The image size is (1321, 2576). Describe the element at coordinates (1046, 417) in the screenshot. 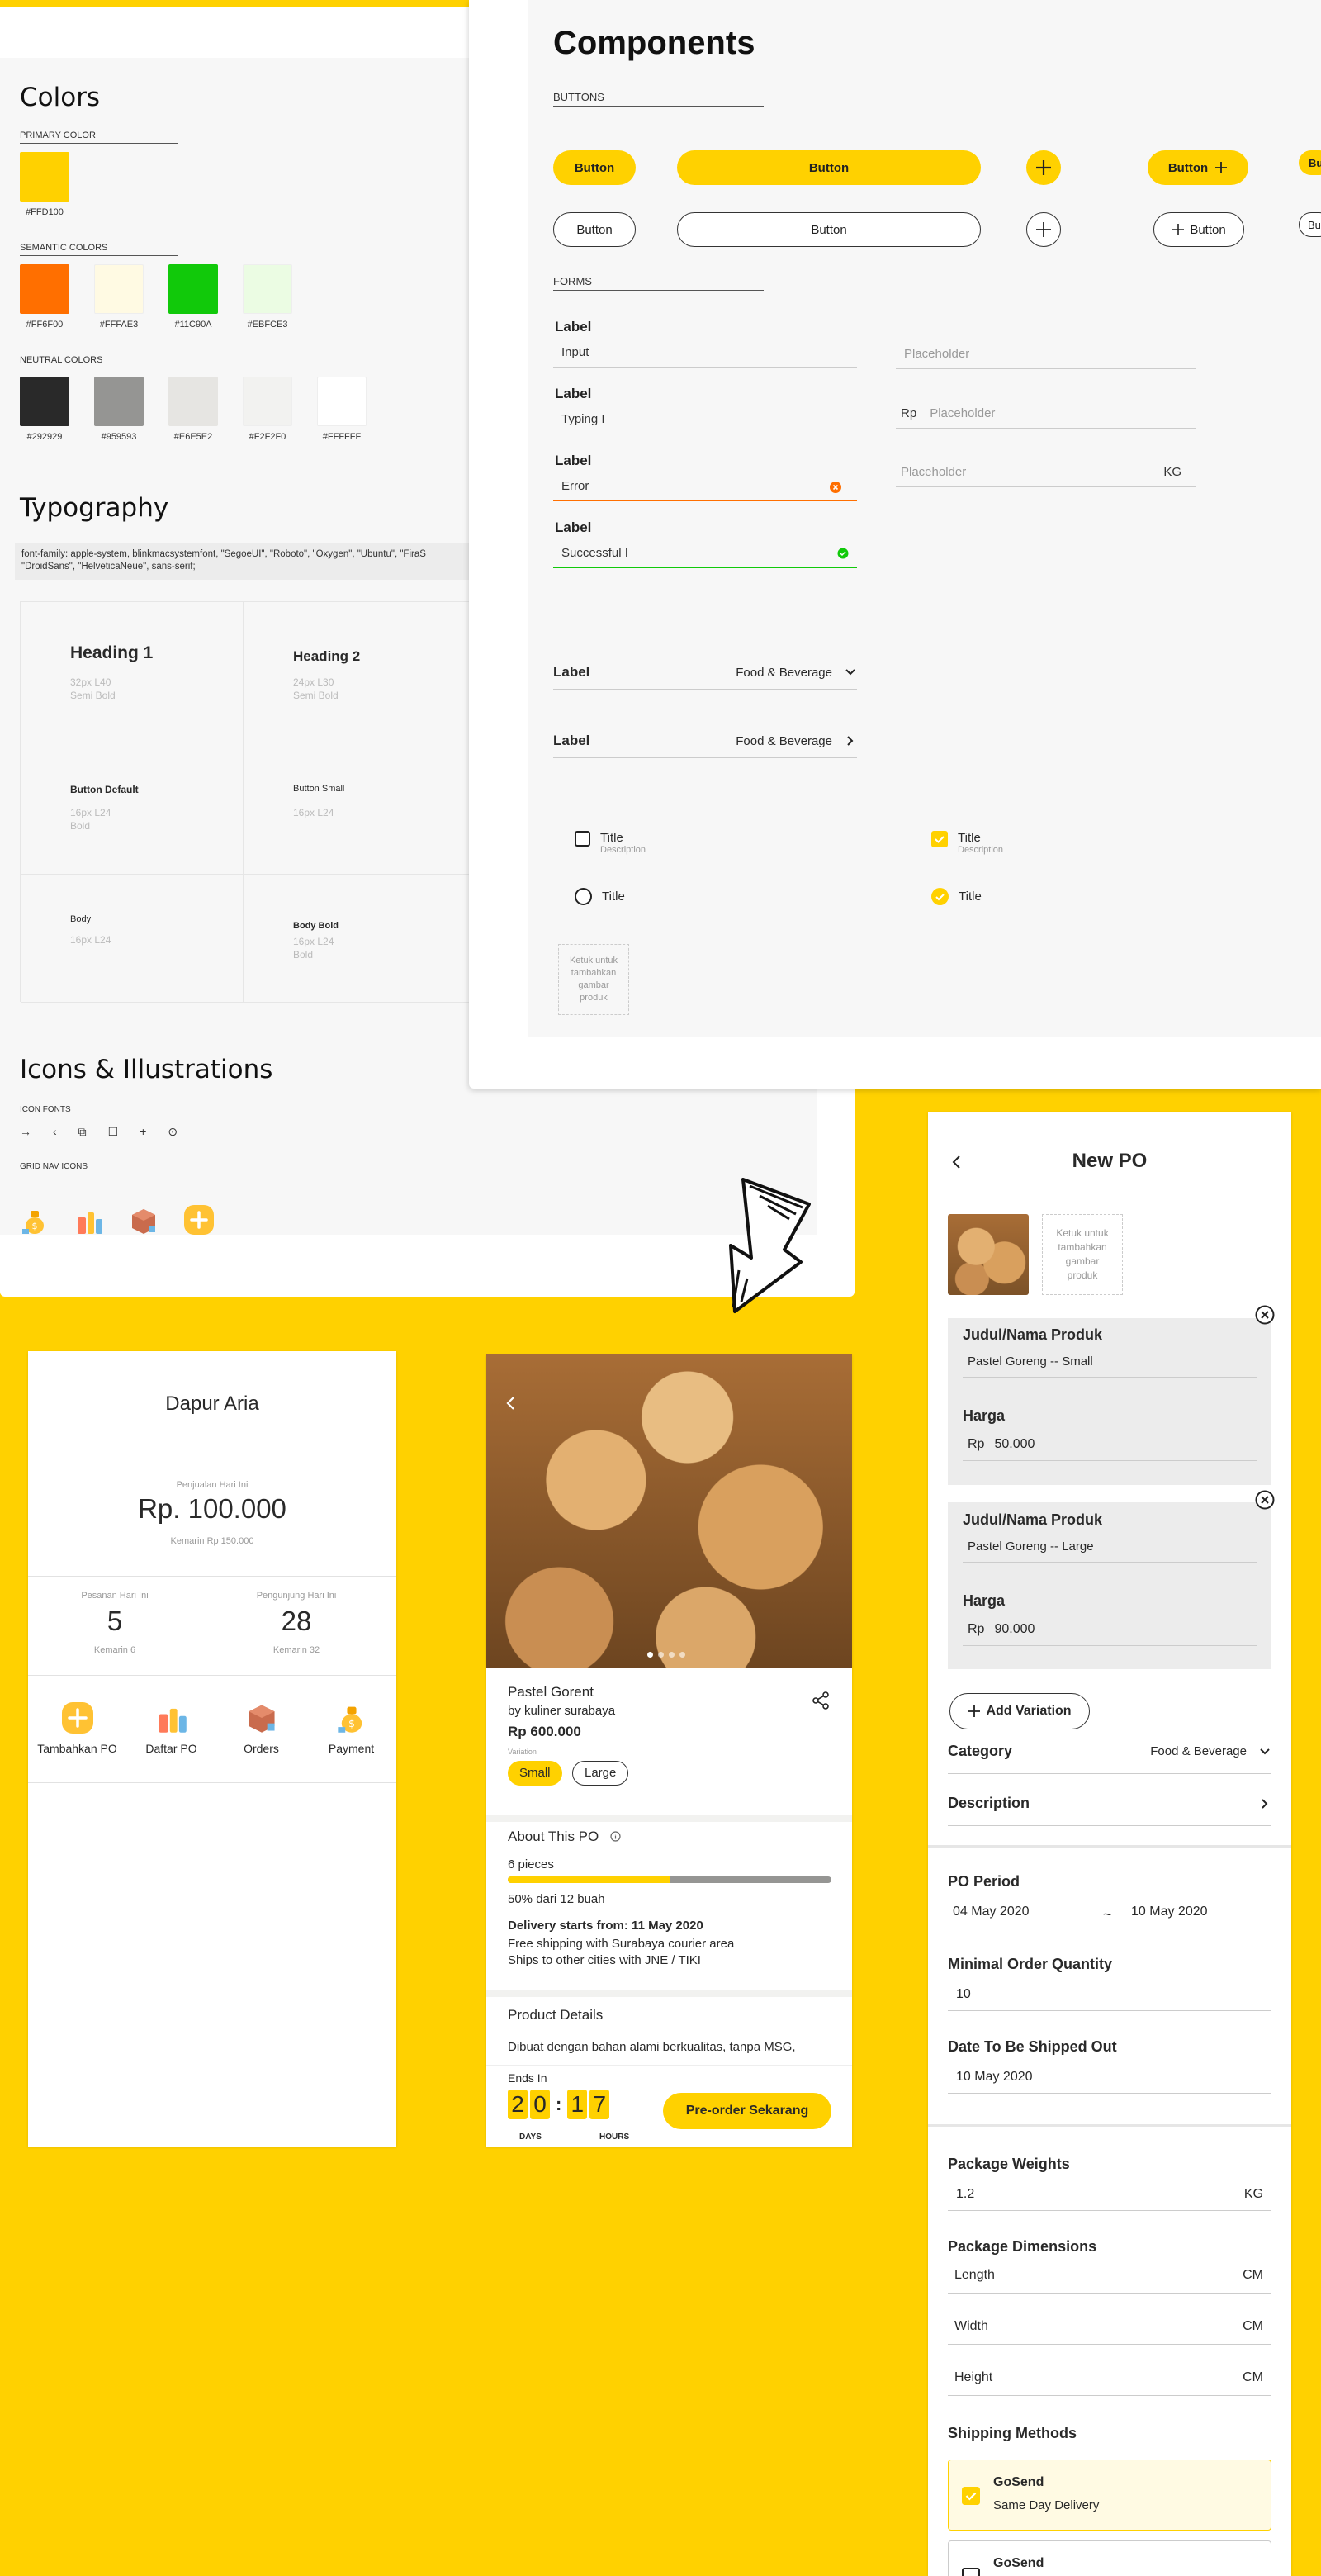

I see `currency-input: Rp Placeholder` at that location.